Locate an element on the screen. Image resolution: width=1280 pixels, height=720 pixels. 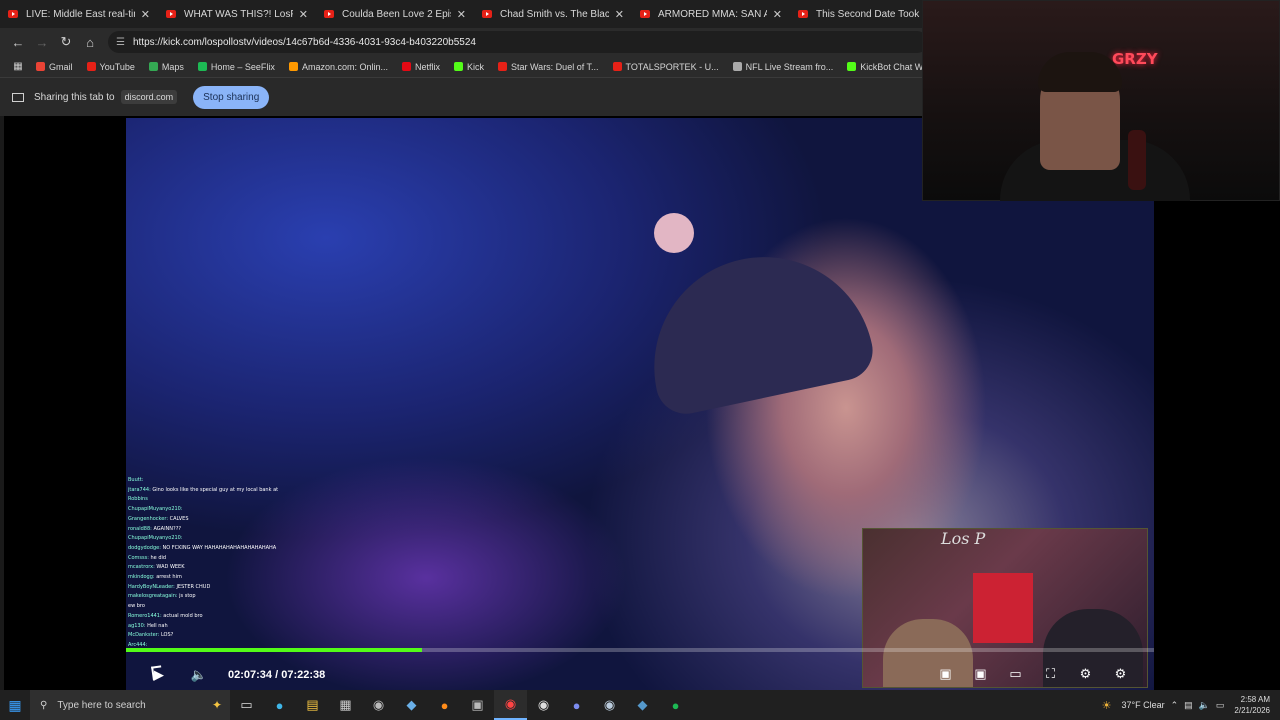
chat-message: Comsss: he did is located at coordinates (228, 559).